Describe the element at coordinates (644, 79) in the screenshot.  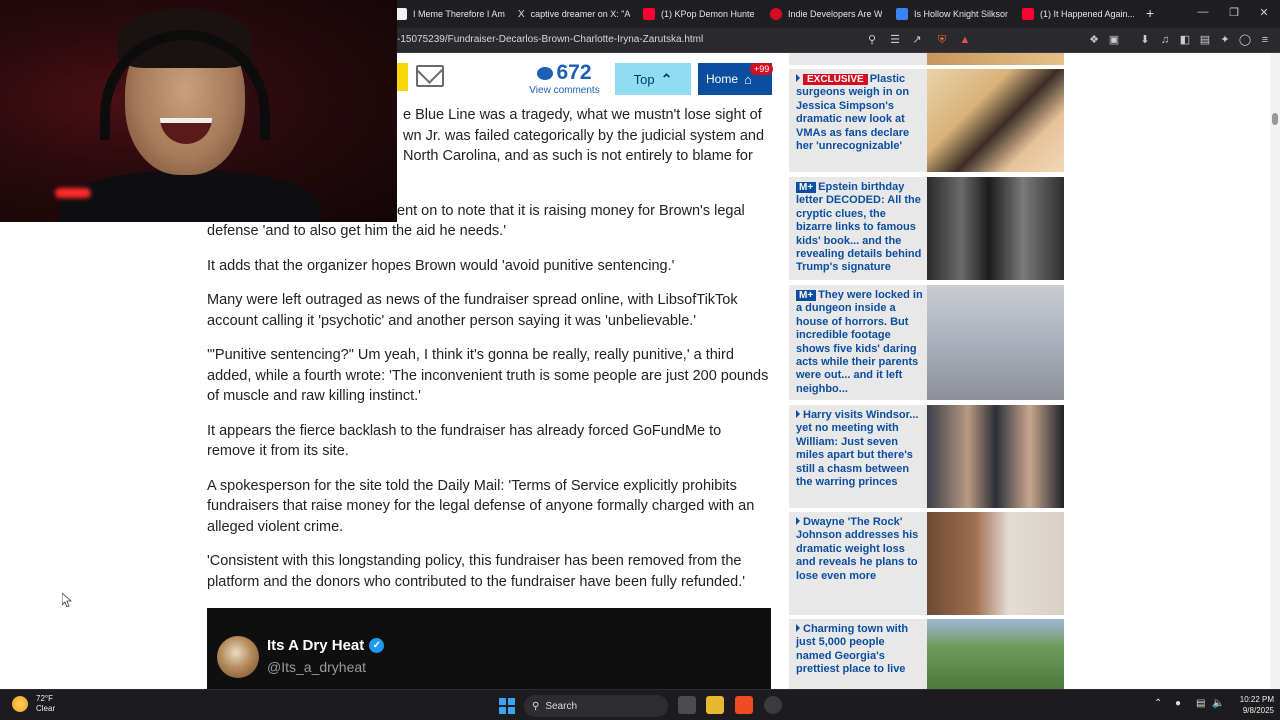
I see `top-label: Top` at that location.